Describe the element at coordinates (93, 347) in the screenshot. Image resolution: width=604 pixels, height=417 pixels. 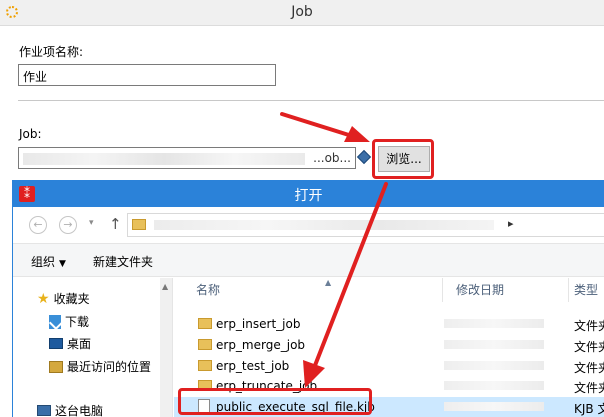
I see `navigation-pane: ★ 收藏夹 下载 桌面 最近访问的位置 这台电脑 ▲` at that location.